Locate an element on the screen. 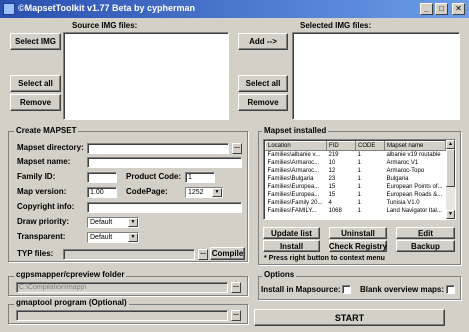 The height and width of the screenshot is (332, 469). transparent-select: Default ▼ is located at coordinates (113, 237).